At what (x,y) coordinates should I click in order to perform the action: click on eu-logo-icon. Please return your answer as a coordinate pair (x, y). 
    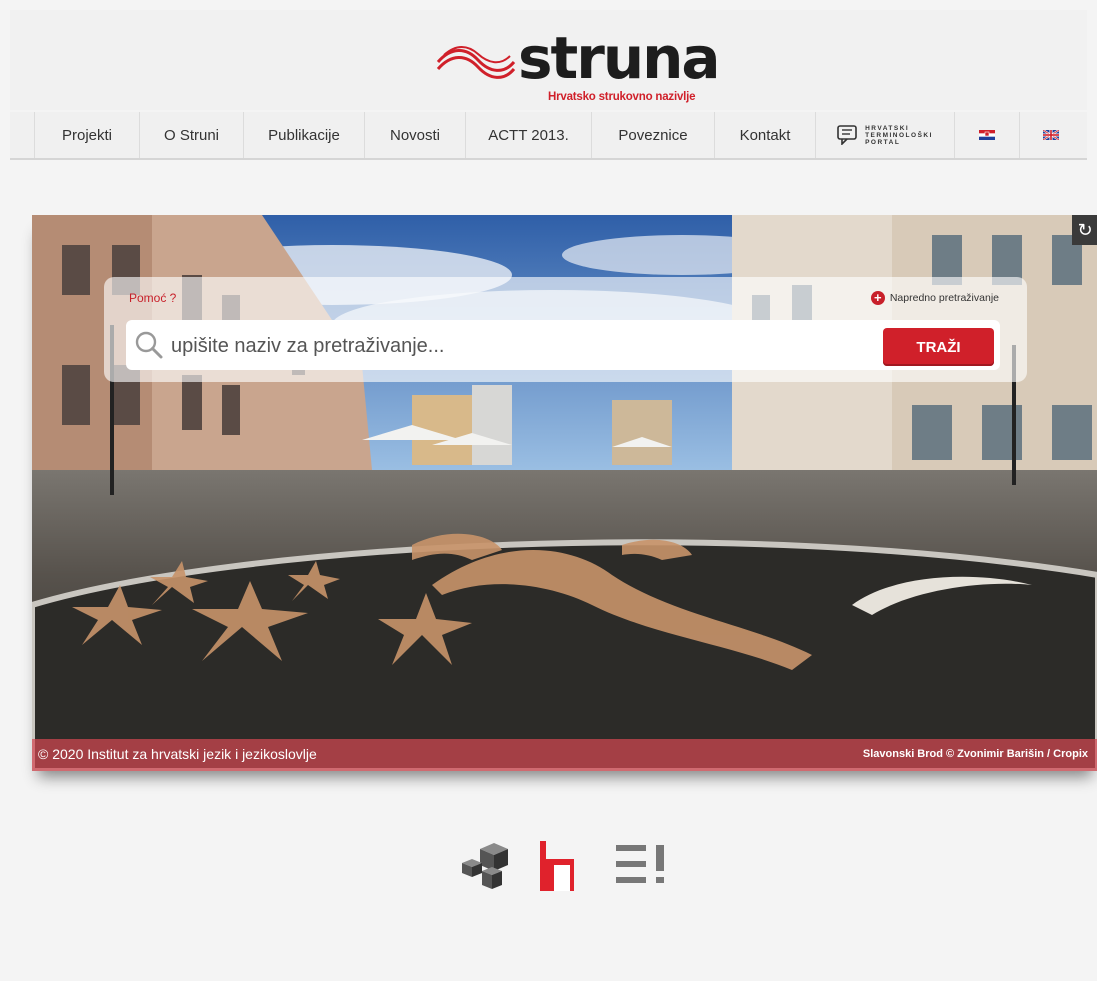
    Looking at the image, I should click on (640, 864).